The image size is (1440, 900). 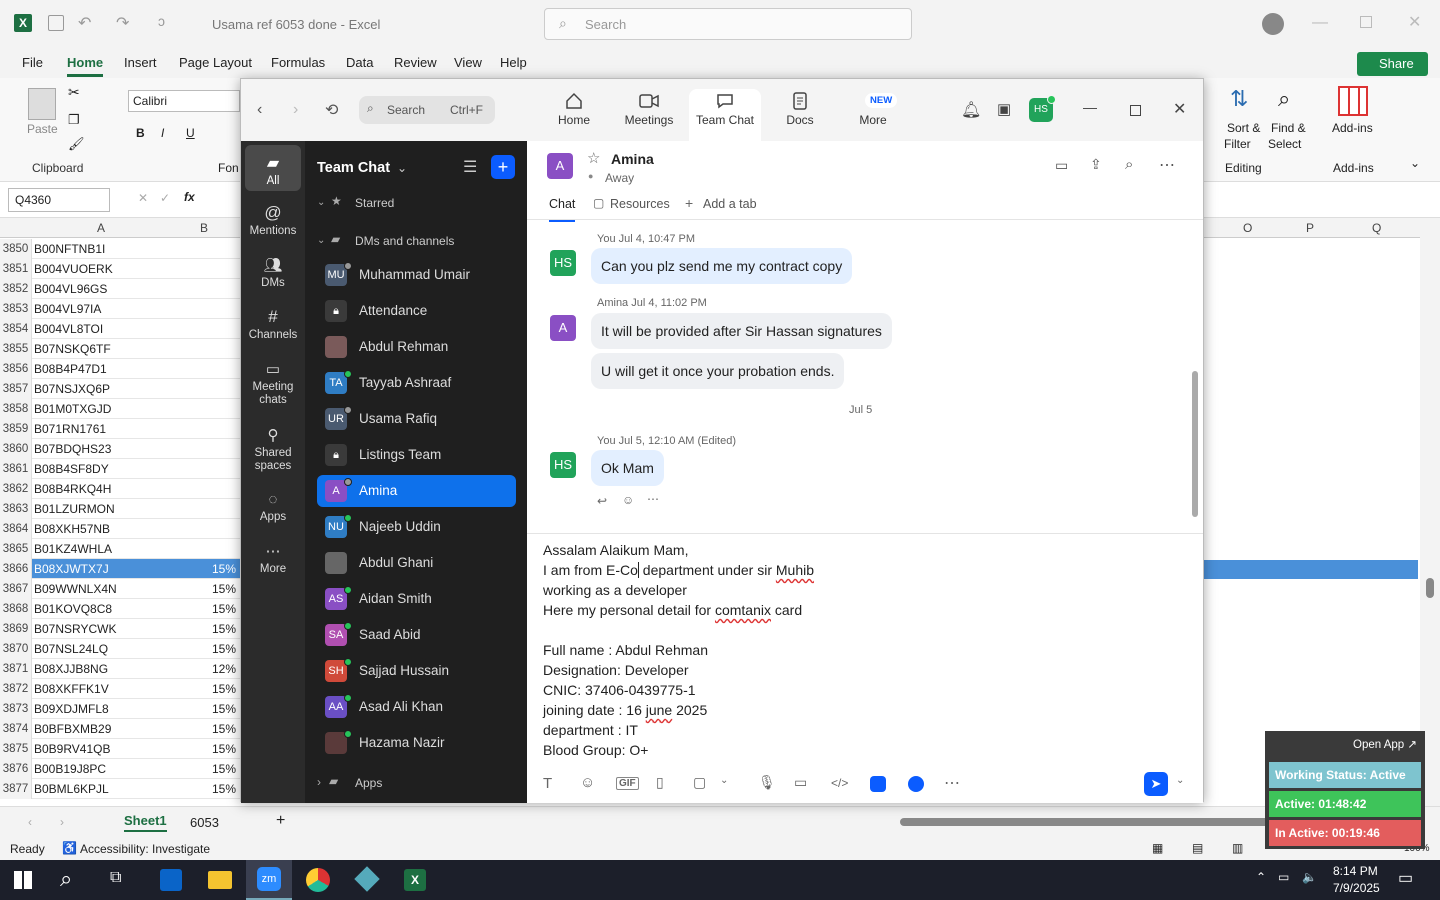 I want to click on tab-resources: Resources, so click(x=640, y=204).